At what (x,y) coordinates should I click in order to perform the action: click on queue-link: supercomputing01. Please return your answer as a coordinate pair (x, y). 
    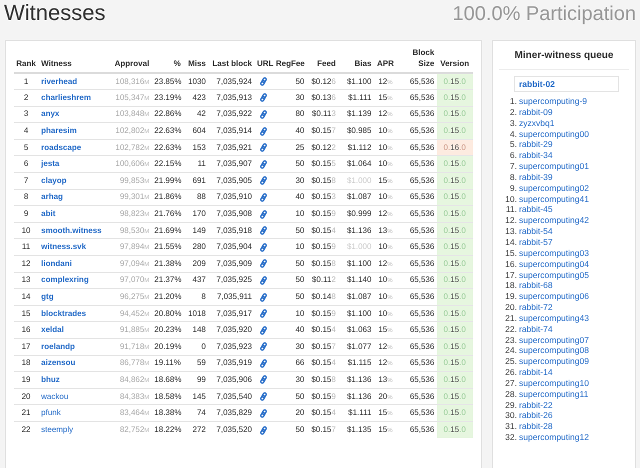
    Looking at the image, I should click on (554, 166).